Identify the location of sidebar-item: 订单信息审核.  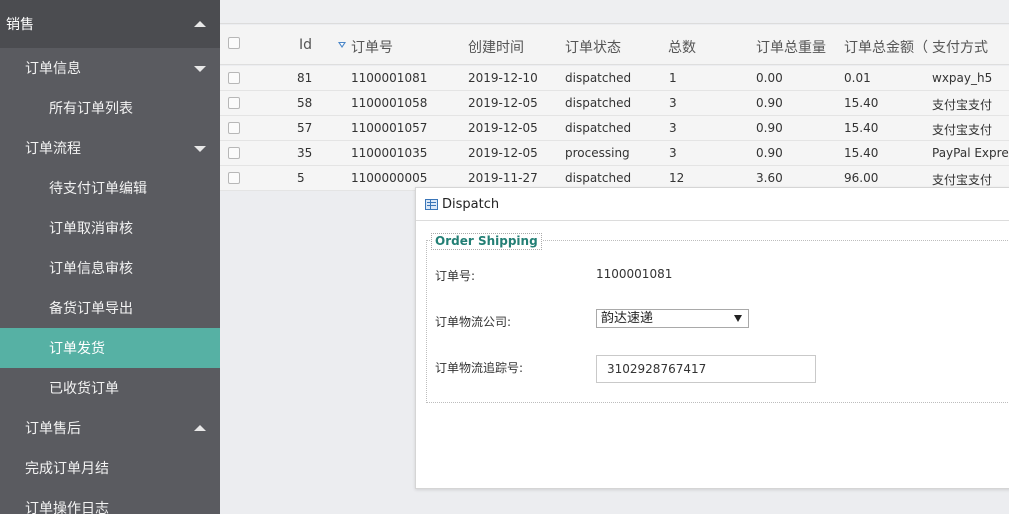
(110, 268).